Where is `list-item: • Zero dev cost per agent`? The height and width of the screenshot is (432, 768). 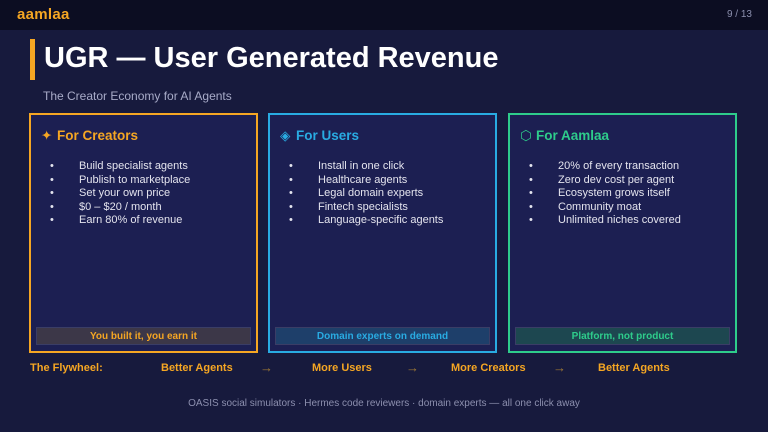
list-item: • Zero dev cost per agent is located at coordinates (600, 181).